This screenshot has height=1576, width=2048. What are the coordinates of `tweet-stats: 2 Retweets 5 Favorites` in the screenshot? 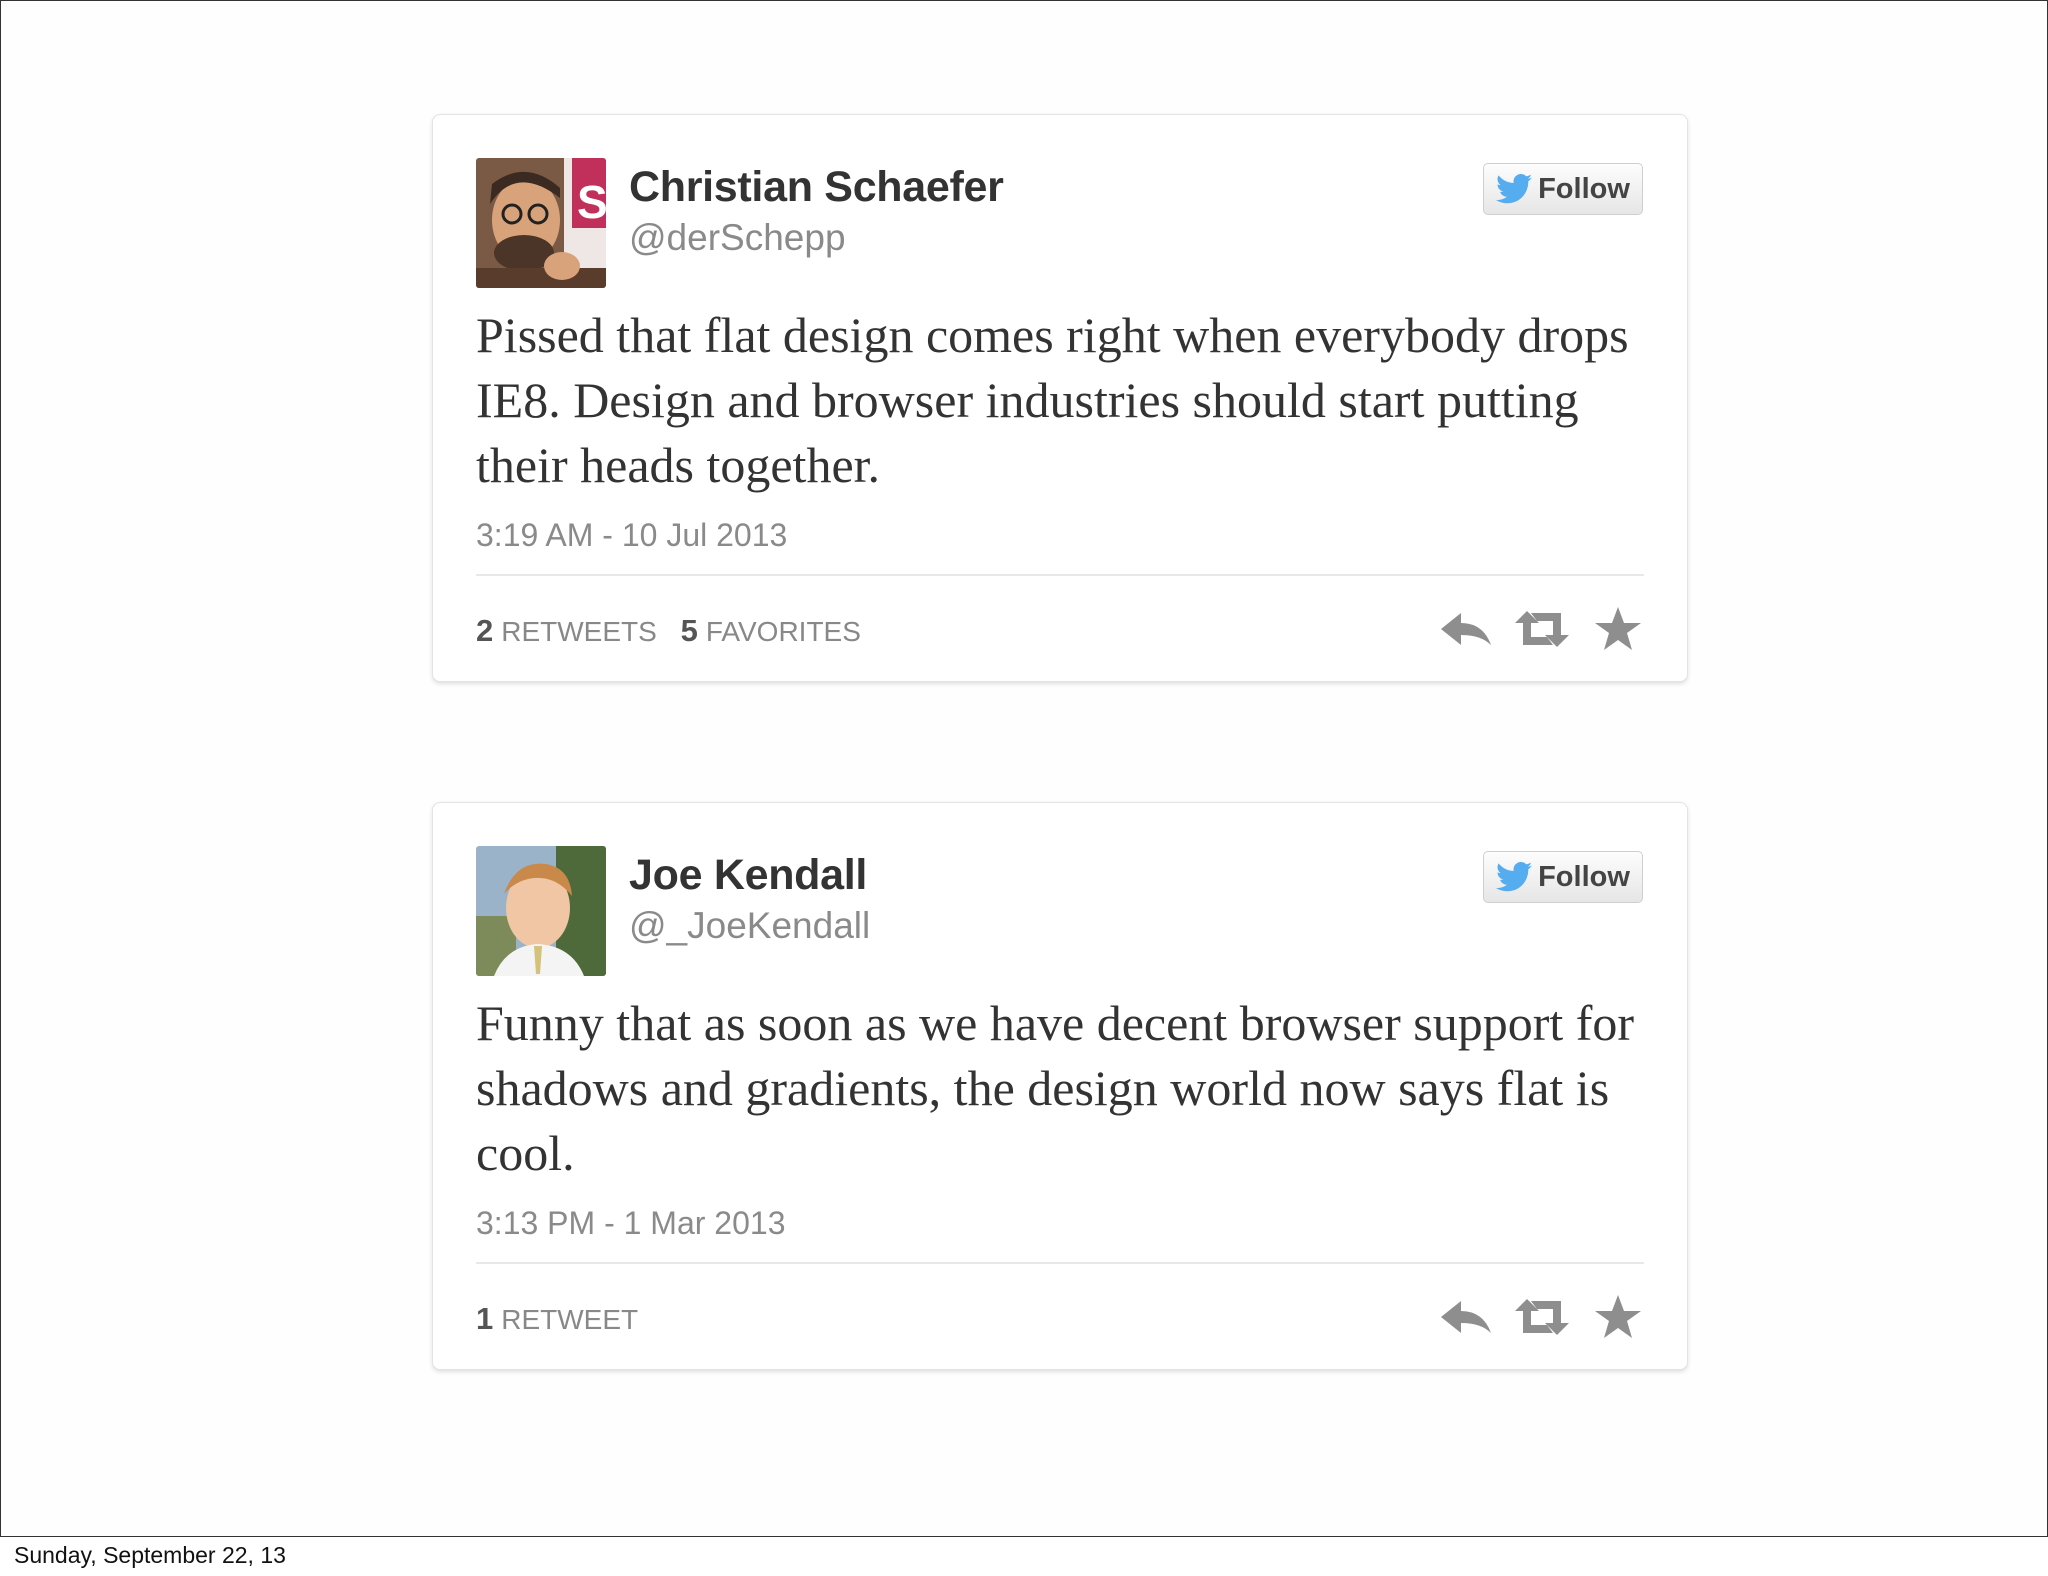 It's located at (676, 631).